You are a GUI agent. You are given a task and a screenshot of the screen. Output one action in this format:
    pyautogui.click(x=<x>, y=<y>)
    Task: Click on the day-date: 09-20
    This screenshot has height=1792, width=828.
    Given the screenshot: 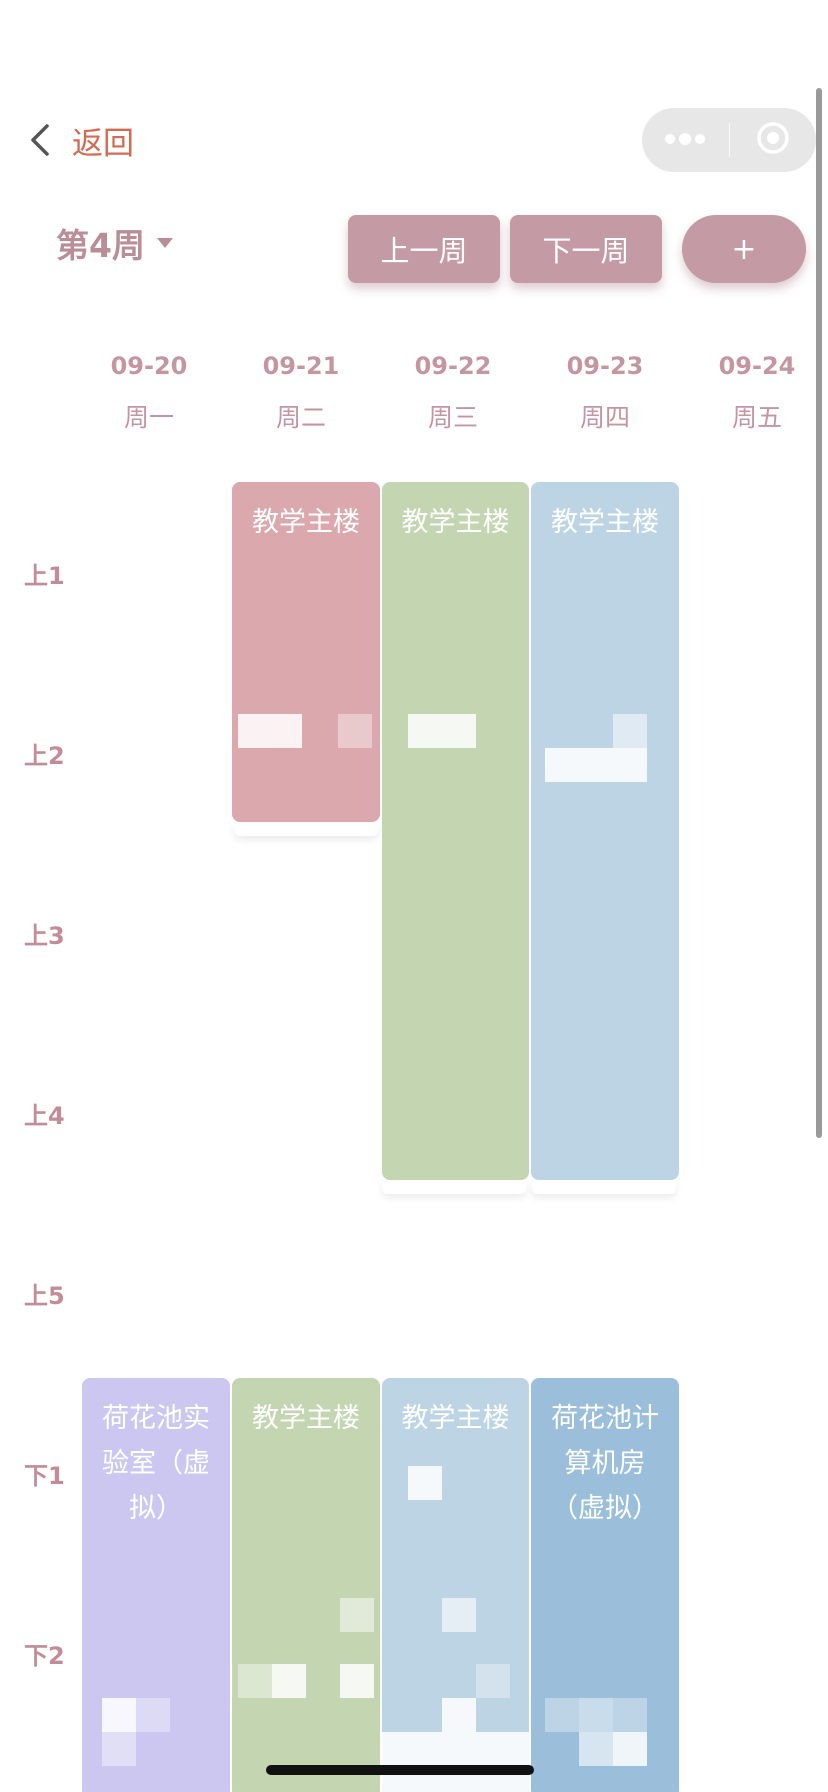 What is the action you would take?
    pyautogui.click(x=149, y=366)
    